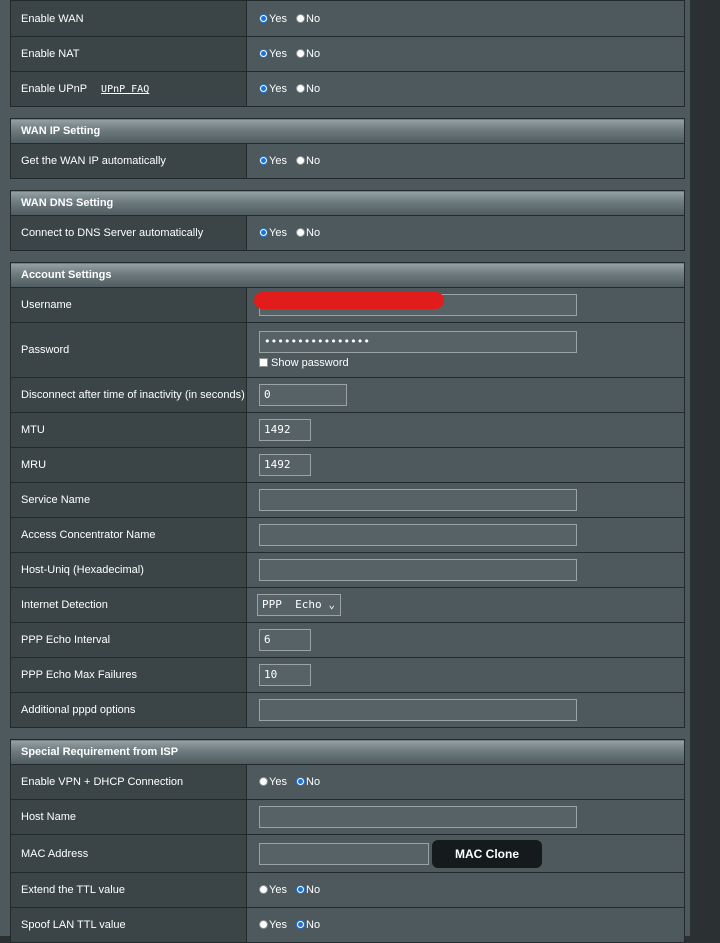  Describe the element at coordinates (128, 605) in the screenshot. I see `internet-detection-label: Internet Detection` at that location.